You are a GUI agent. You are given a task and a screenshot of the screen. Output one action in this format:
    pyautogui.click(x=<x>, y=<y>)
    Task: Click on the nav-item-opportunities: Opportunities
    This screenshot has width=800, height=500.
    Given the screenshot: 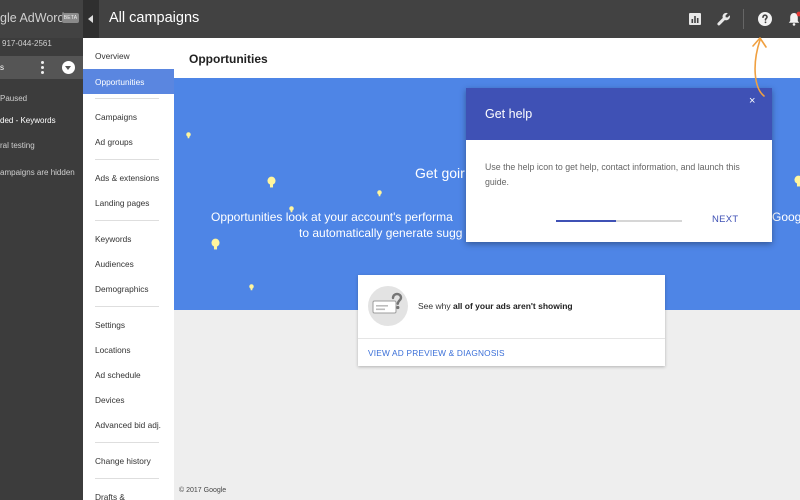 What is the action you would take?
    pyautogui.click(x=128, y=81)
    